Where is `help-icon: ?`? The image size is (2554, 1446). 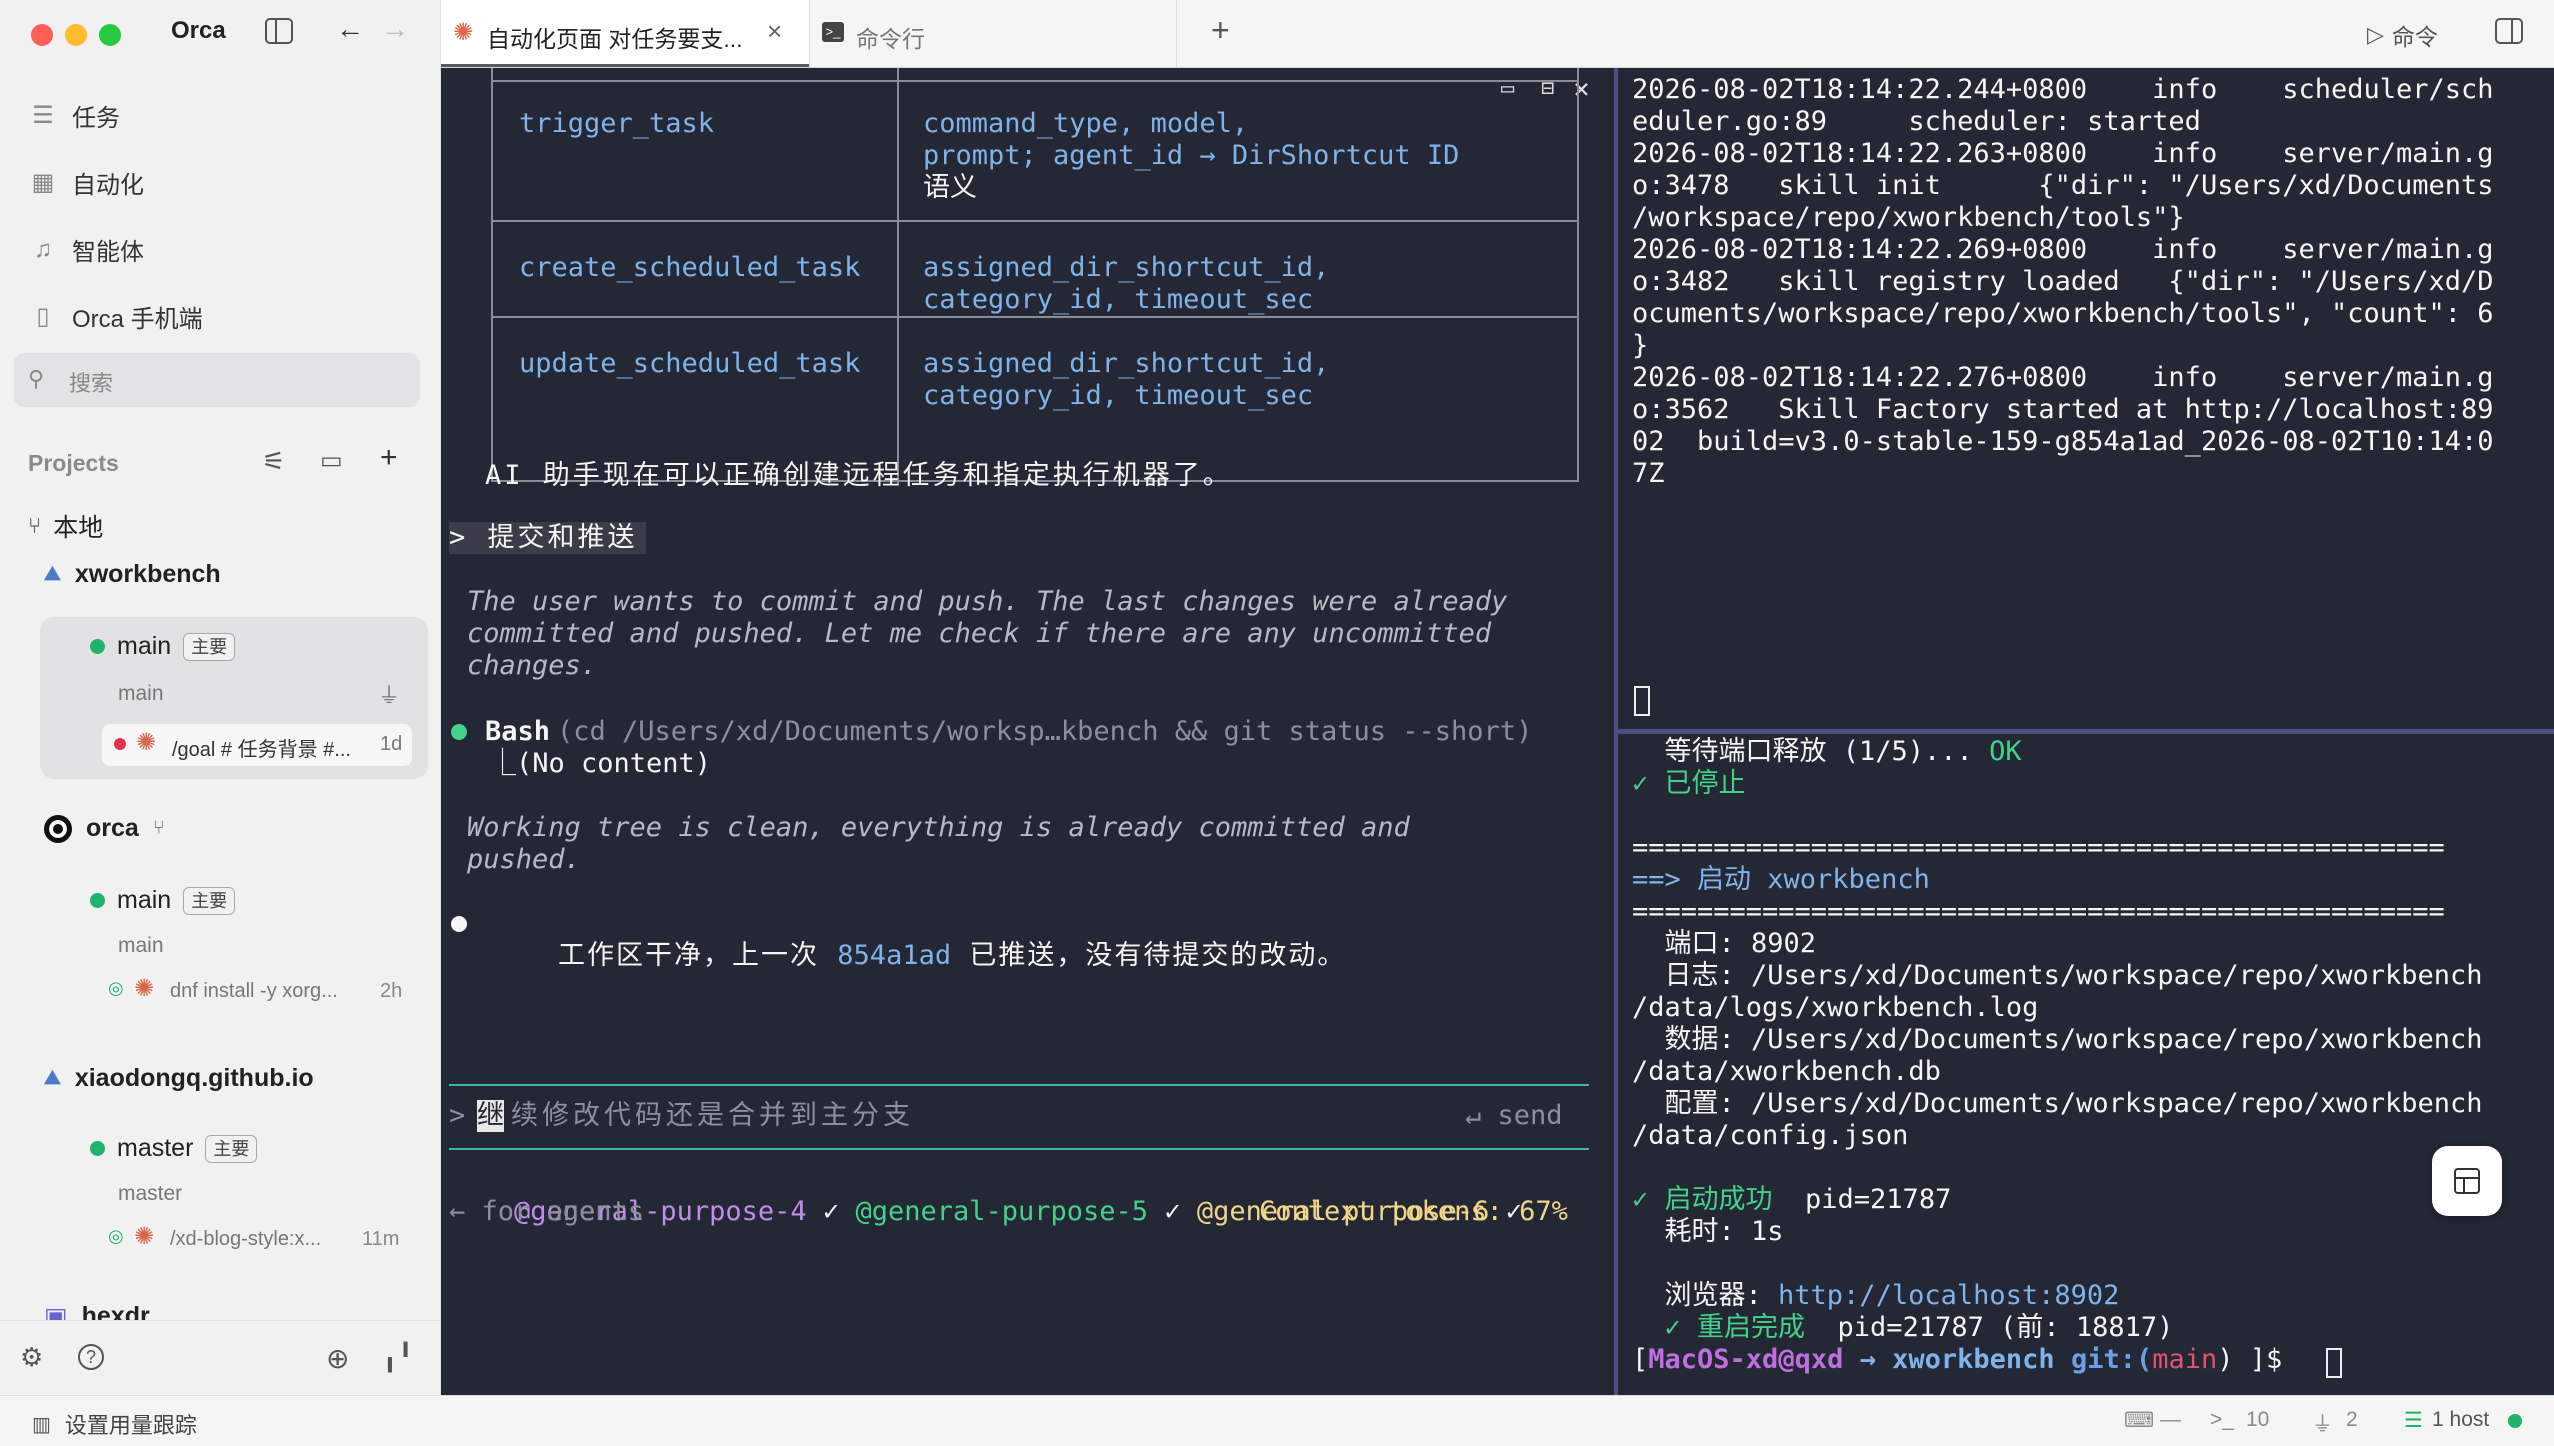
help-icon: ? is located at coordinates (91, 1357).